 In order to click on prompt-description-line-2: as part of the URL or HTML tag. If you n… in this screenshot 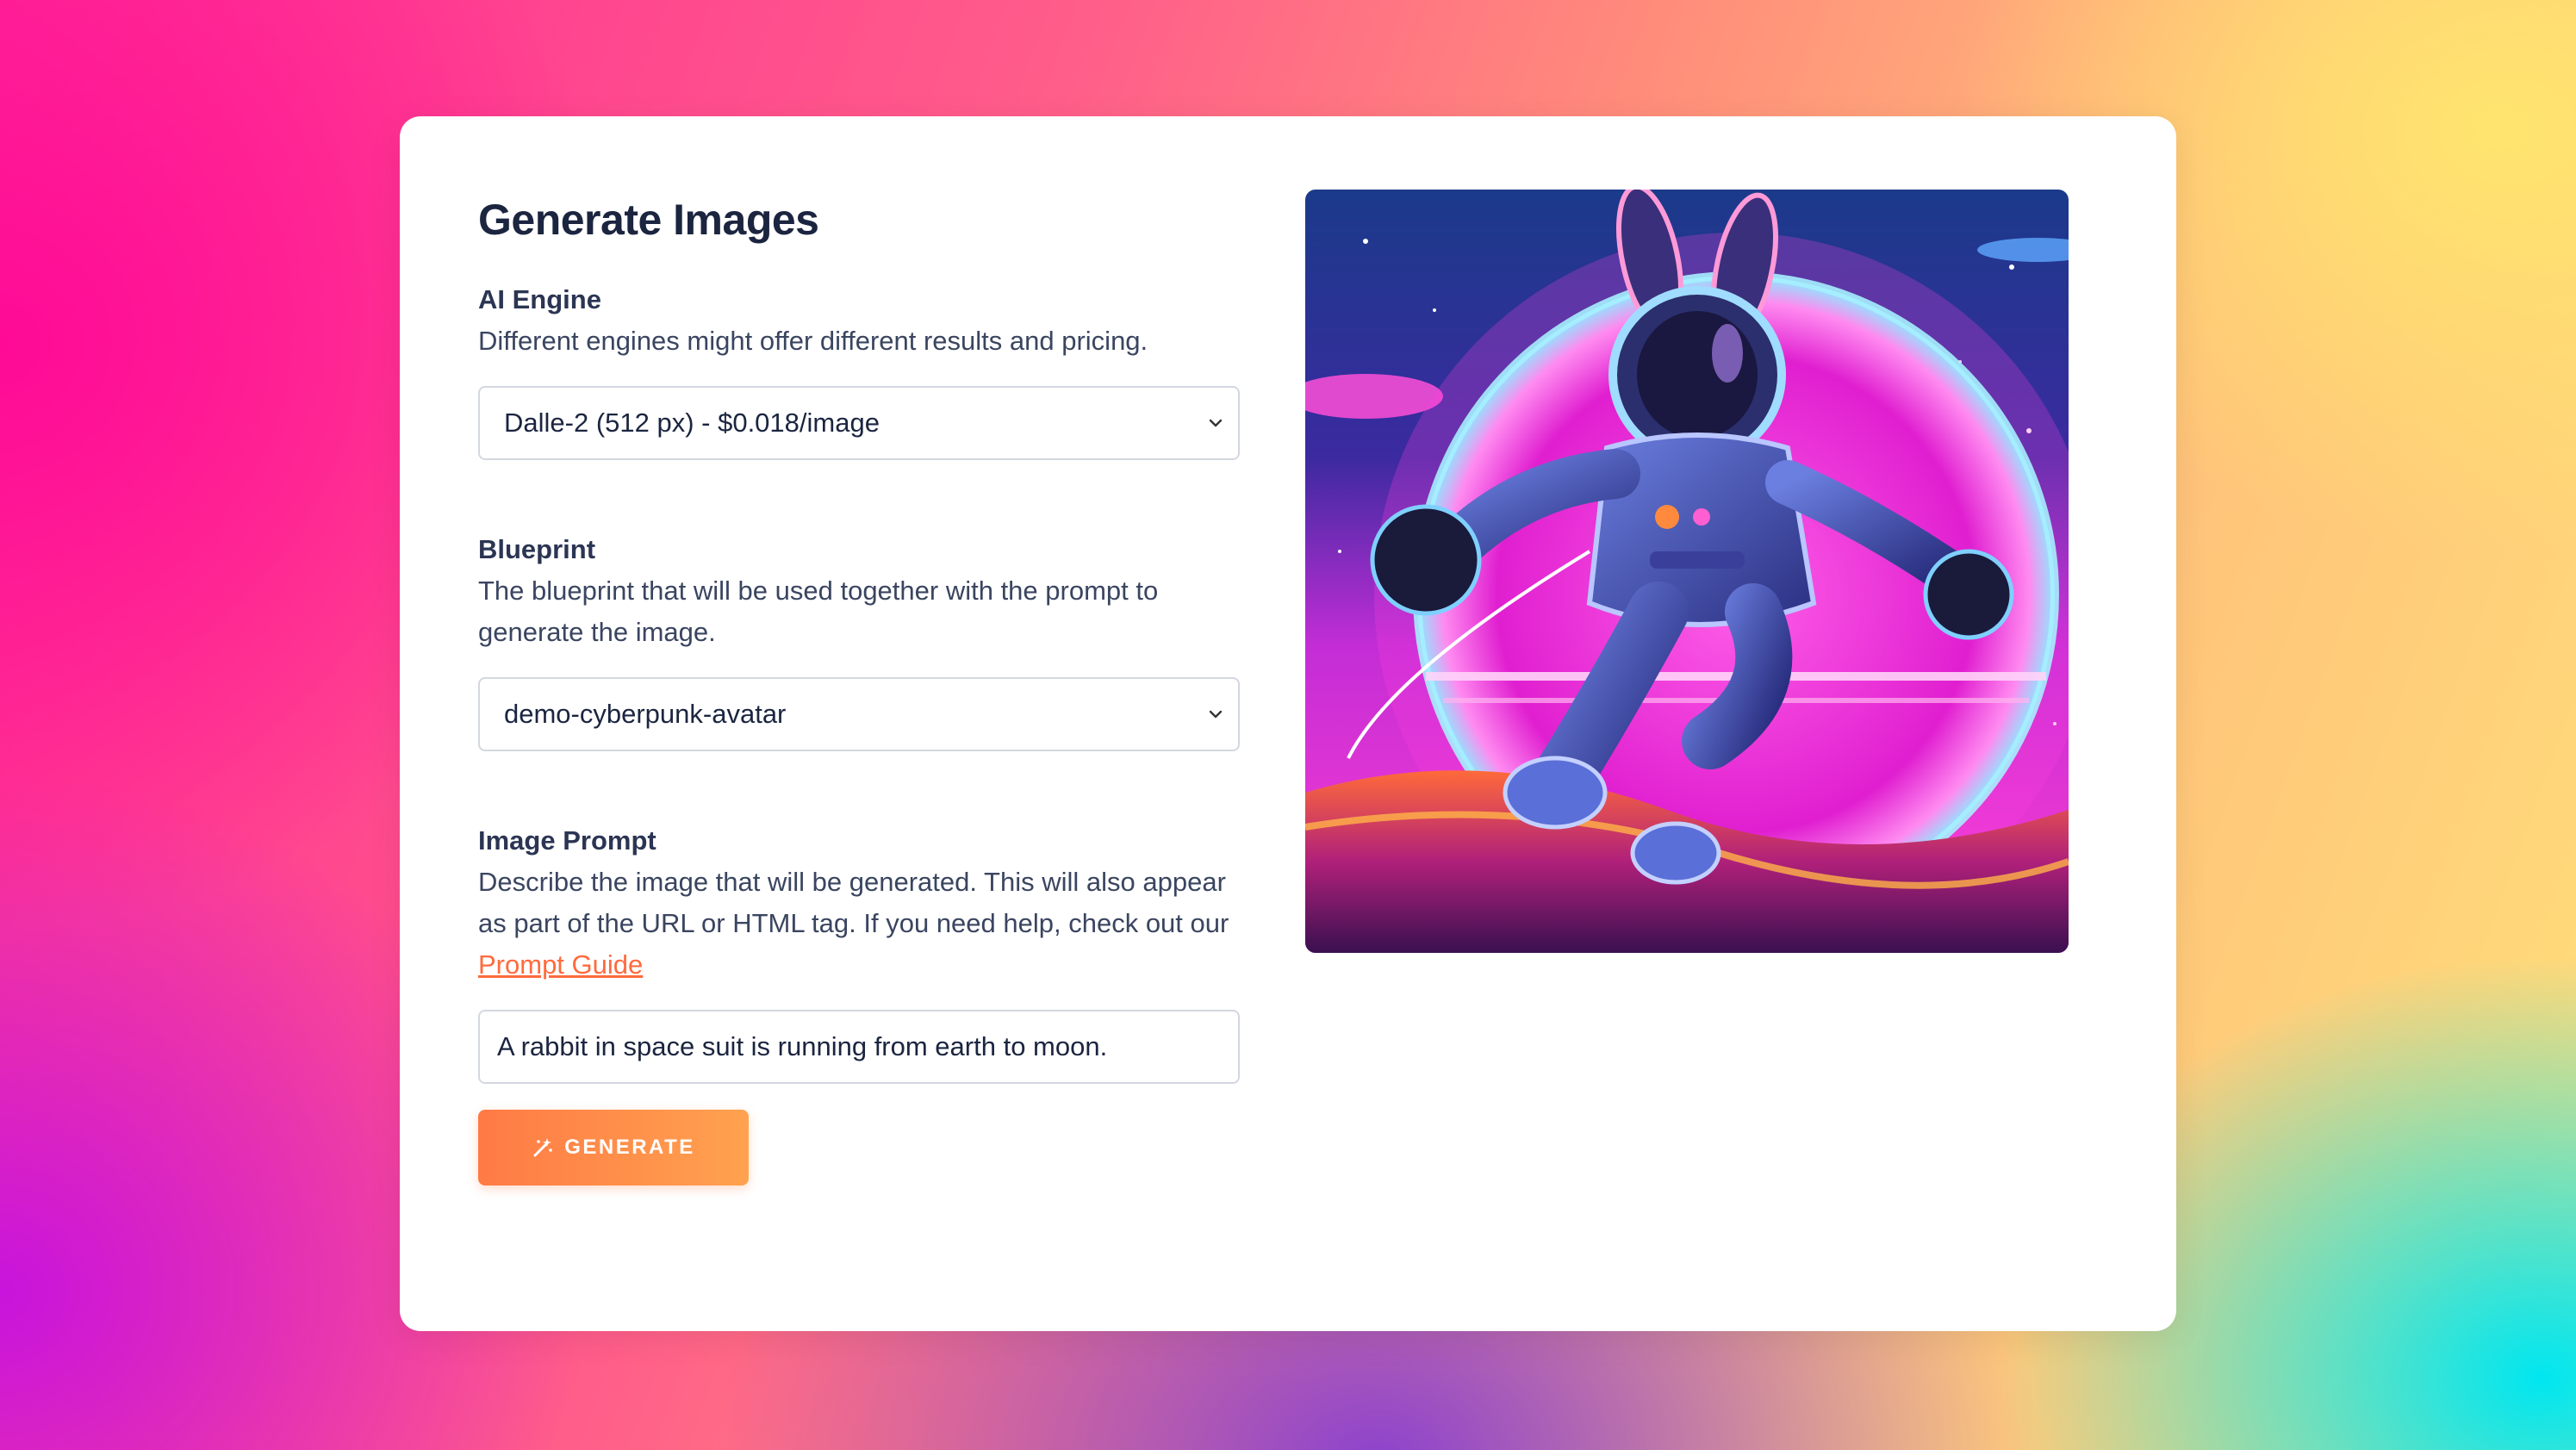, I will do `click(854, 923)`.